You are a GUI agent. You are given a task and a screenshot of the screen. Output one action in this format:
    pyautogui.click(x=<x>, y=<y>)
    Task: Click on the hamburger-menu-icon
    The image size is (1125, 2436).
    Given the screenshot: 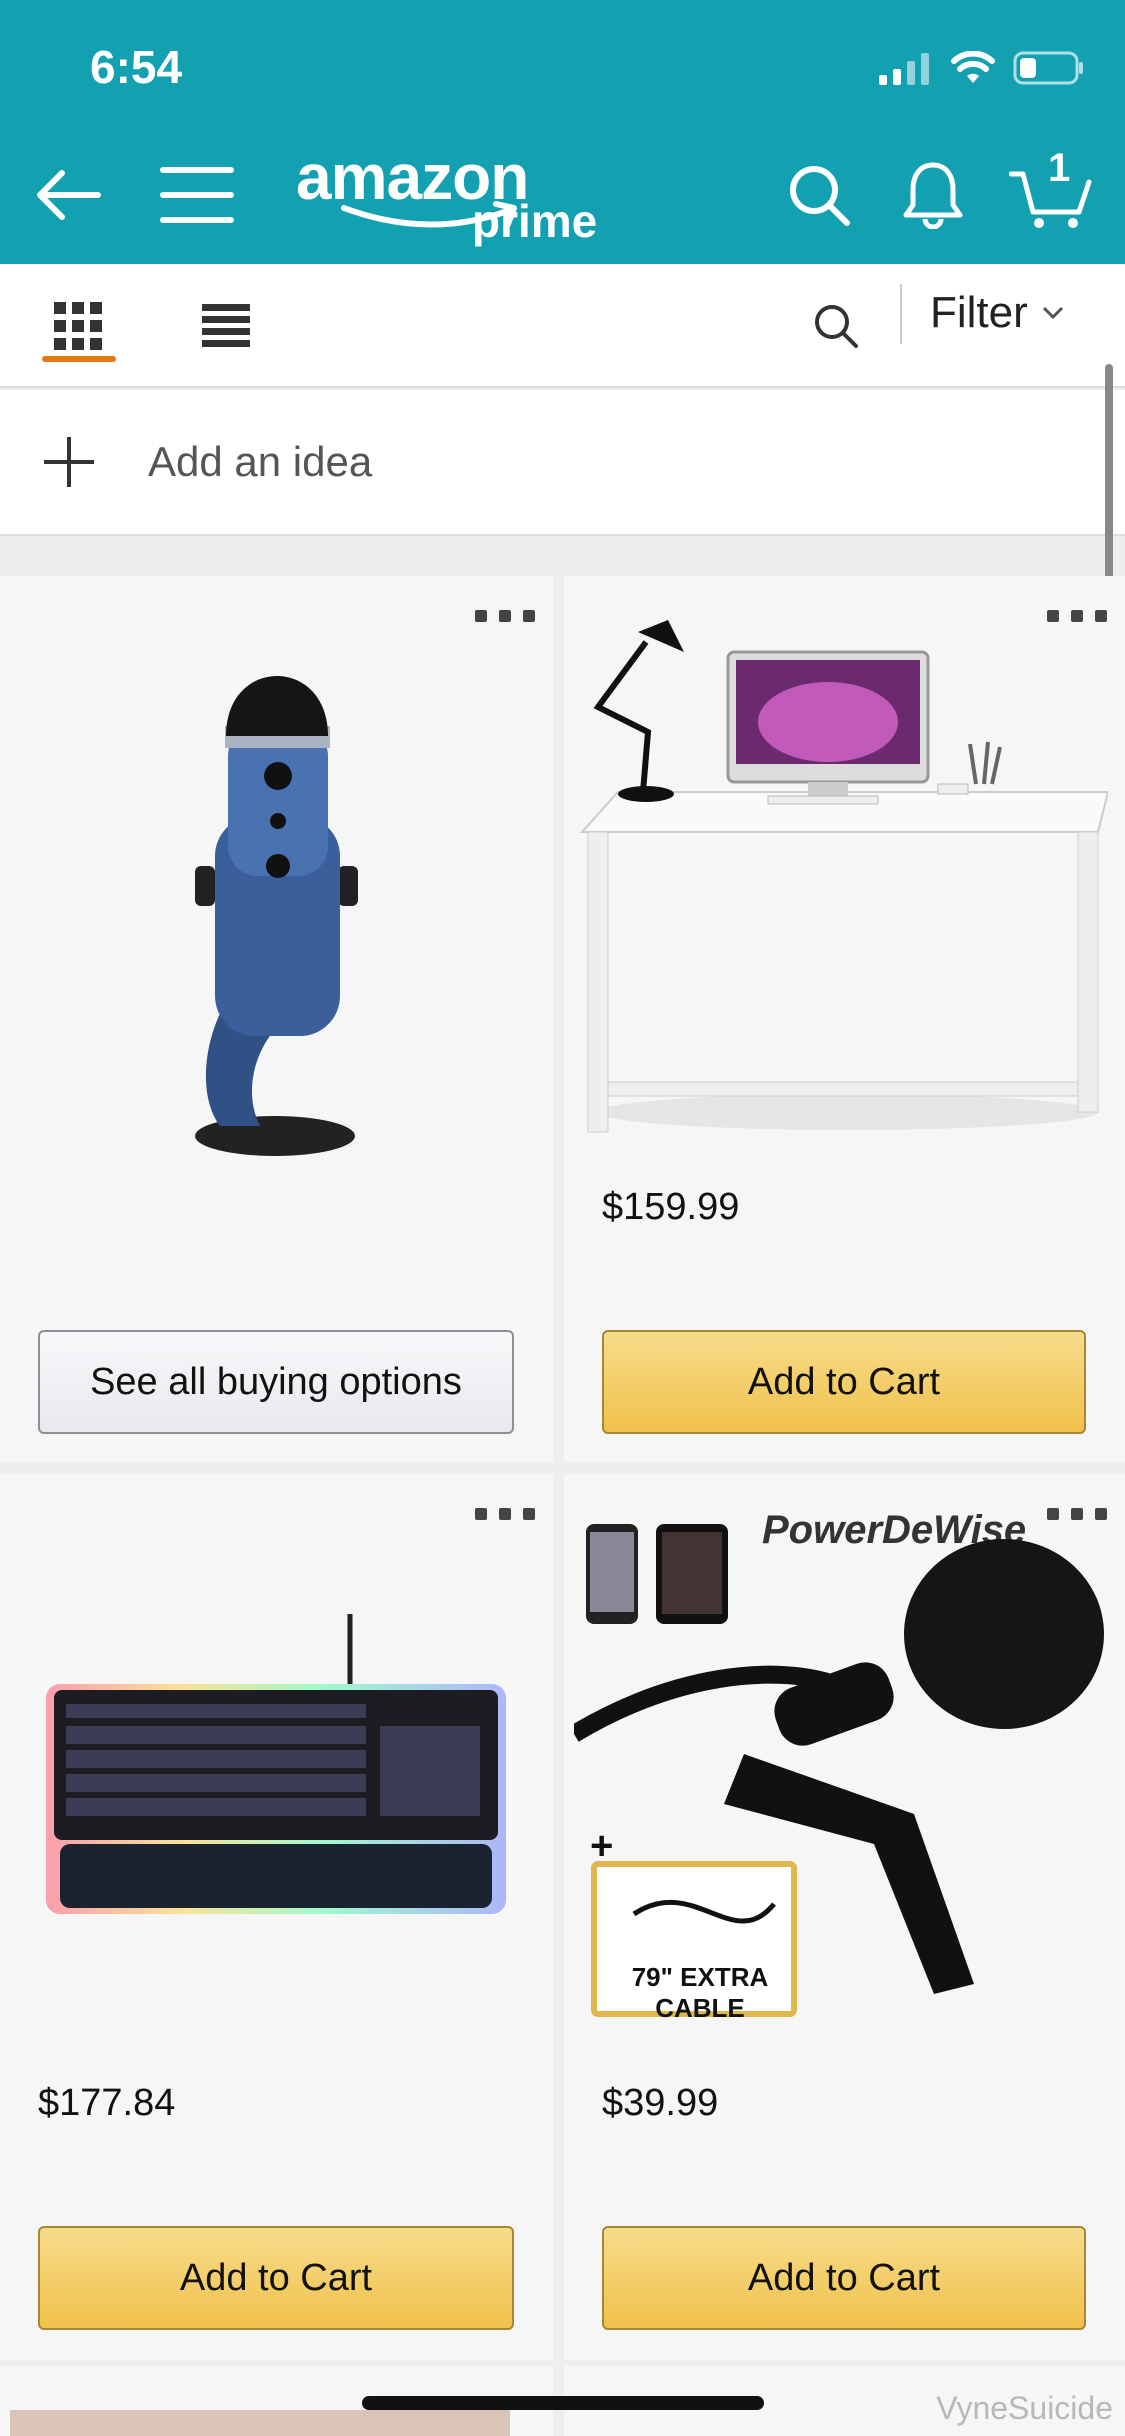 What is the action you would take?
    pyautogui.click(x=197, y=195)
    